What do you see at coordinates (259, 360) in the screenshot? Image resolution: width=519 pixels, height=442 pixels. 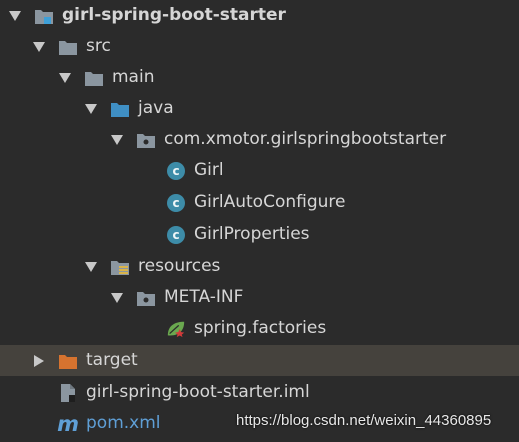 I see `tree-row-target: target` at bounding box center [259, 360].